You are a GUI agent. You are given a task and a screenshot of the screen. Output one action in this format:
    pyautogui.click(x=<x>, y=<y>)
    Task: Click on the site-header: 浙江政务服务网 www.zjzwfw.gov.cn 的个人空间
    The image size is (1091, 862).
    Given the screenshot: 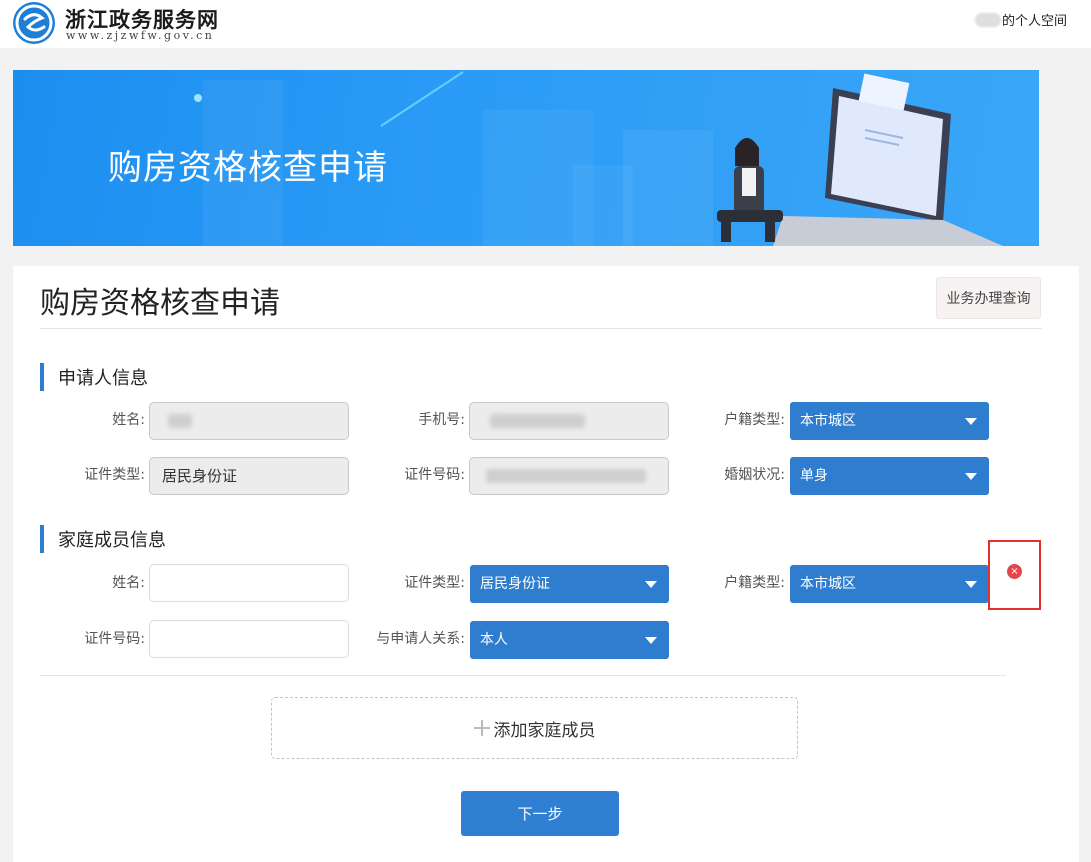 What is the action you would take?
    pyautogui.click(x=545, y=24)
    